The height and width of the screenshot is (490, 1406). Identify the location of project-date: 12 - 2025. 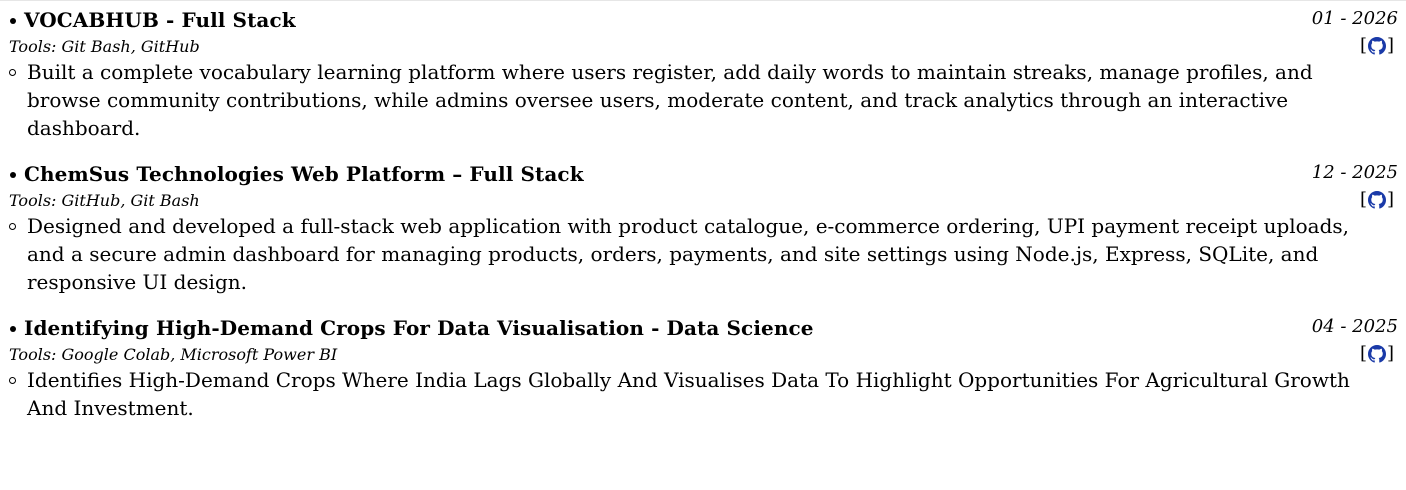
(1354, 172).